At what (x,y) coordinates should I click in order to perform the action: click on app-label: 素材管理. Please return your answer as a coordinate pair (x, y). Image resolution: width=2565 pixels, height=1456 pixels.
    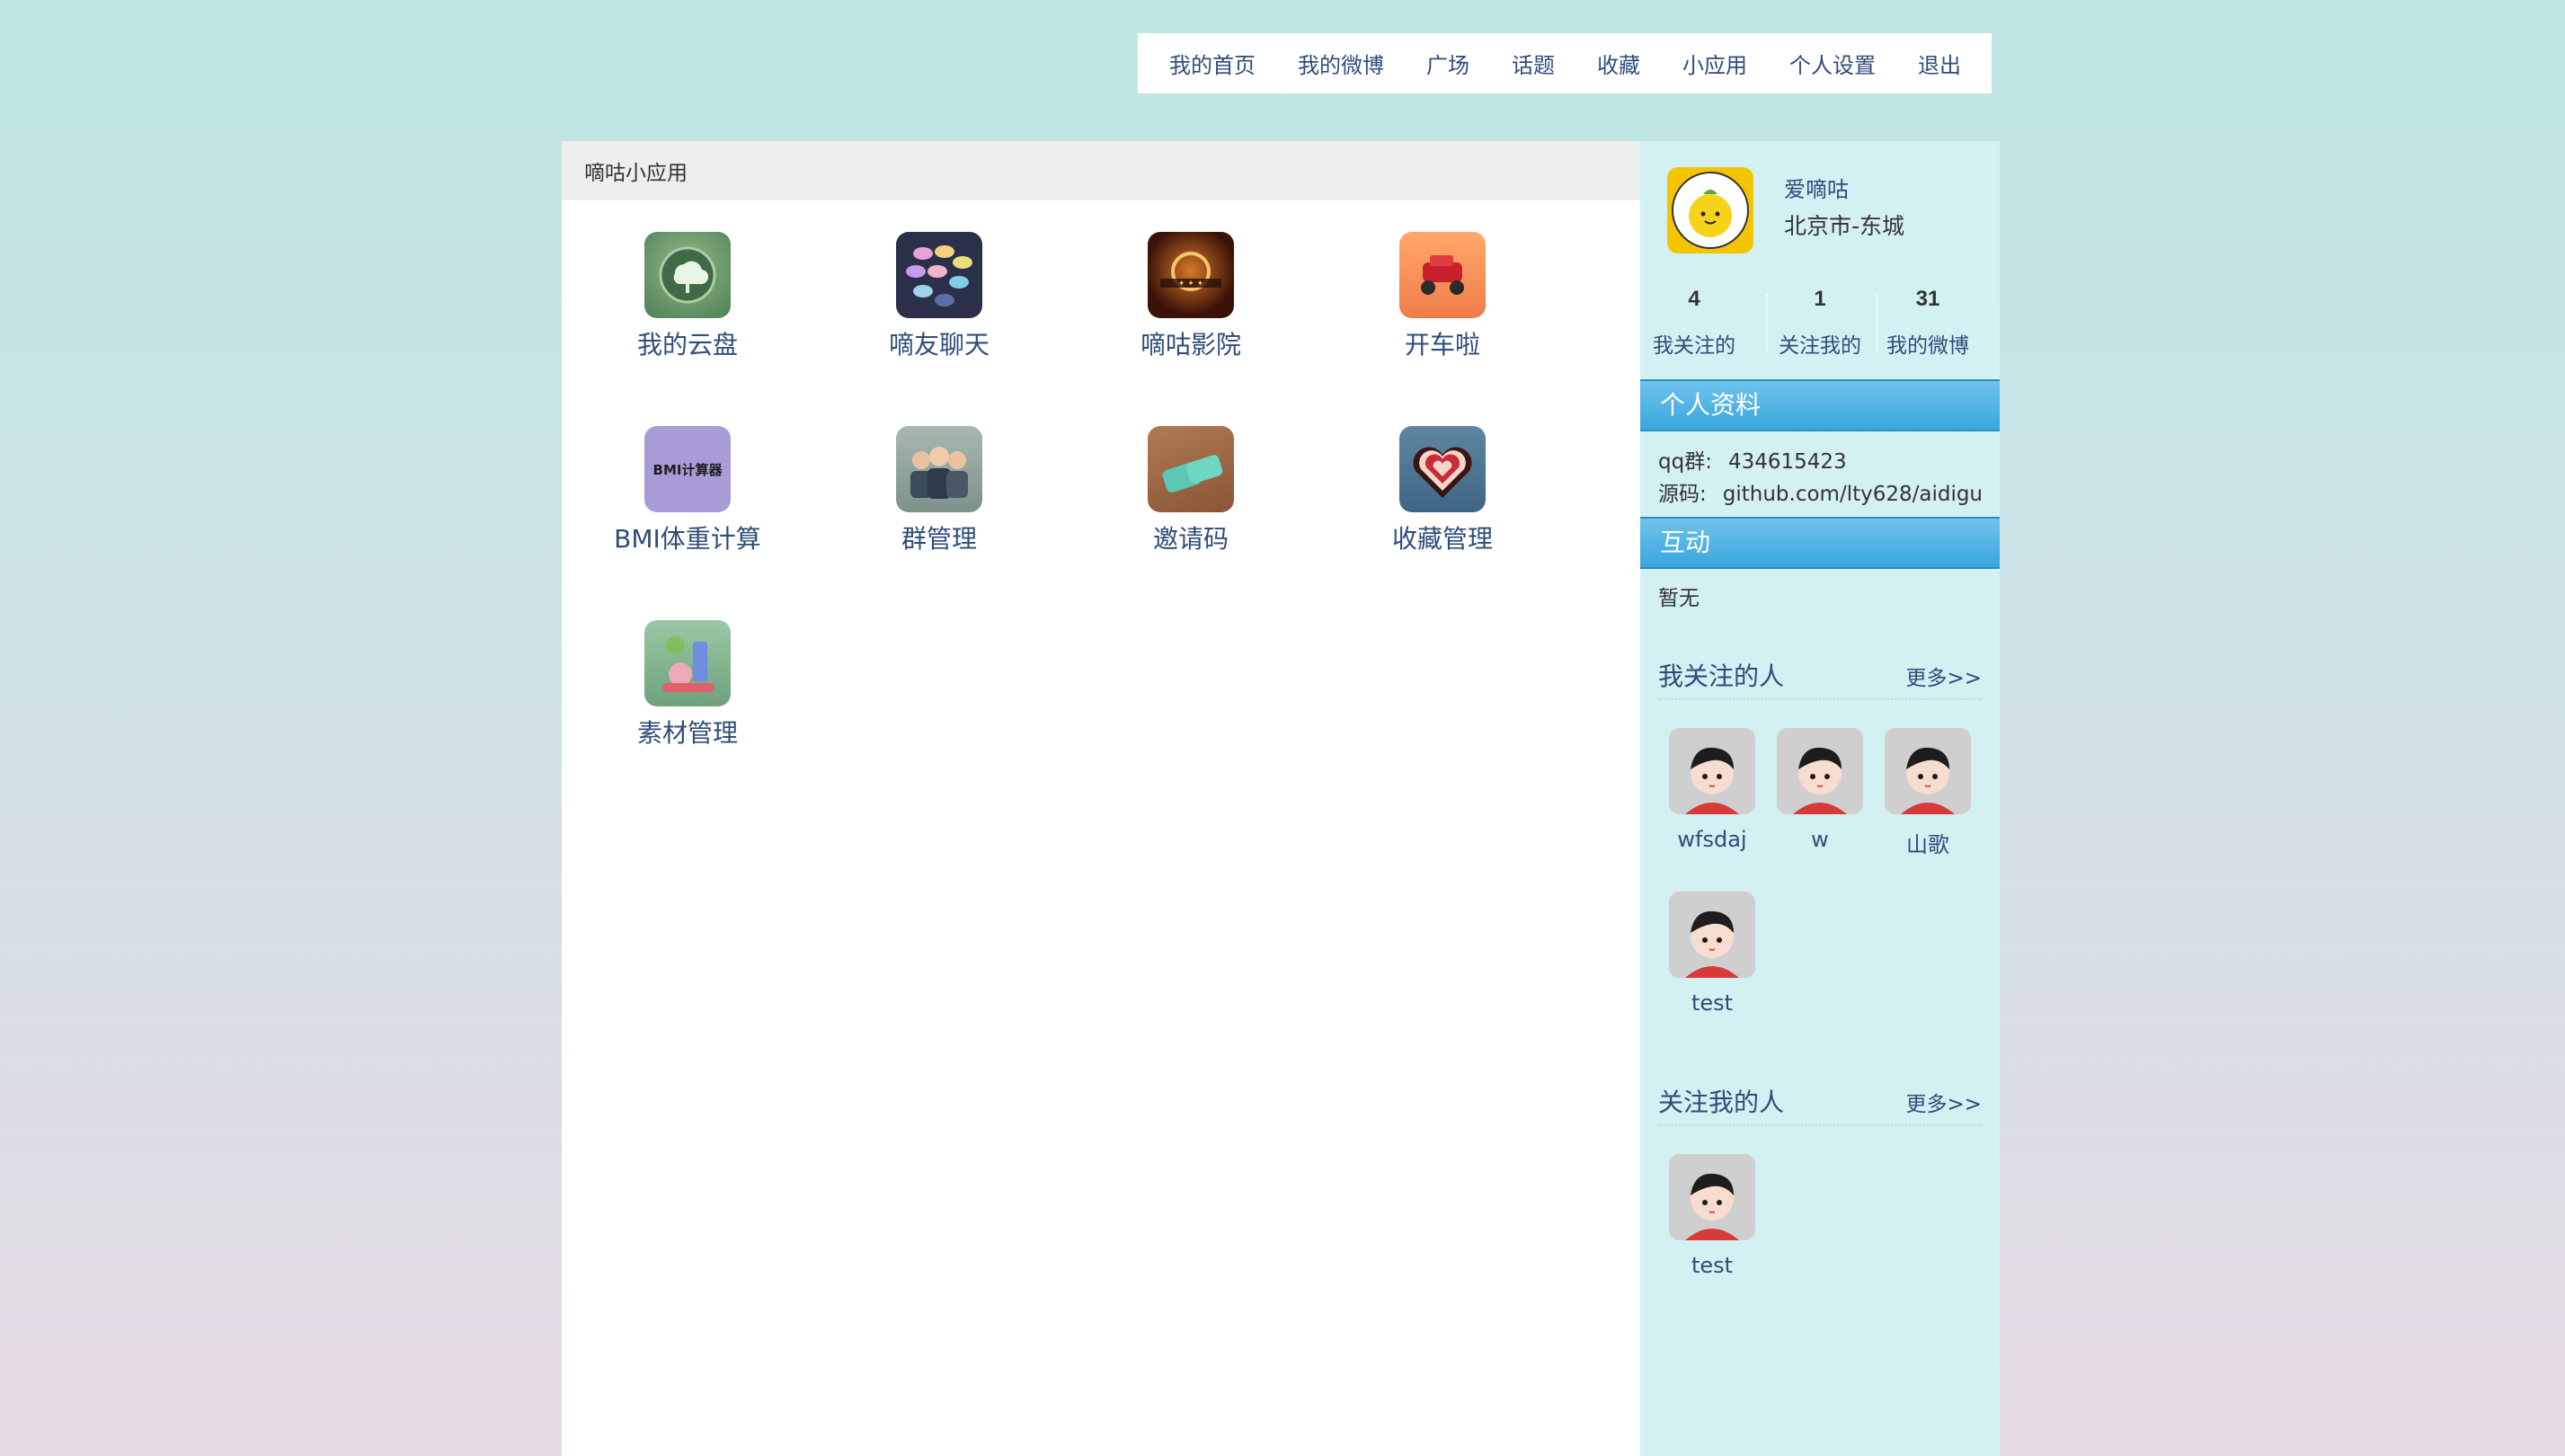
    Looking at the image, I should click on (687, 733).